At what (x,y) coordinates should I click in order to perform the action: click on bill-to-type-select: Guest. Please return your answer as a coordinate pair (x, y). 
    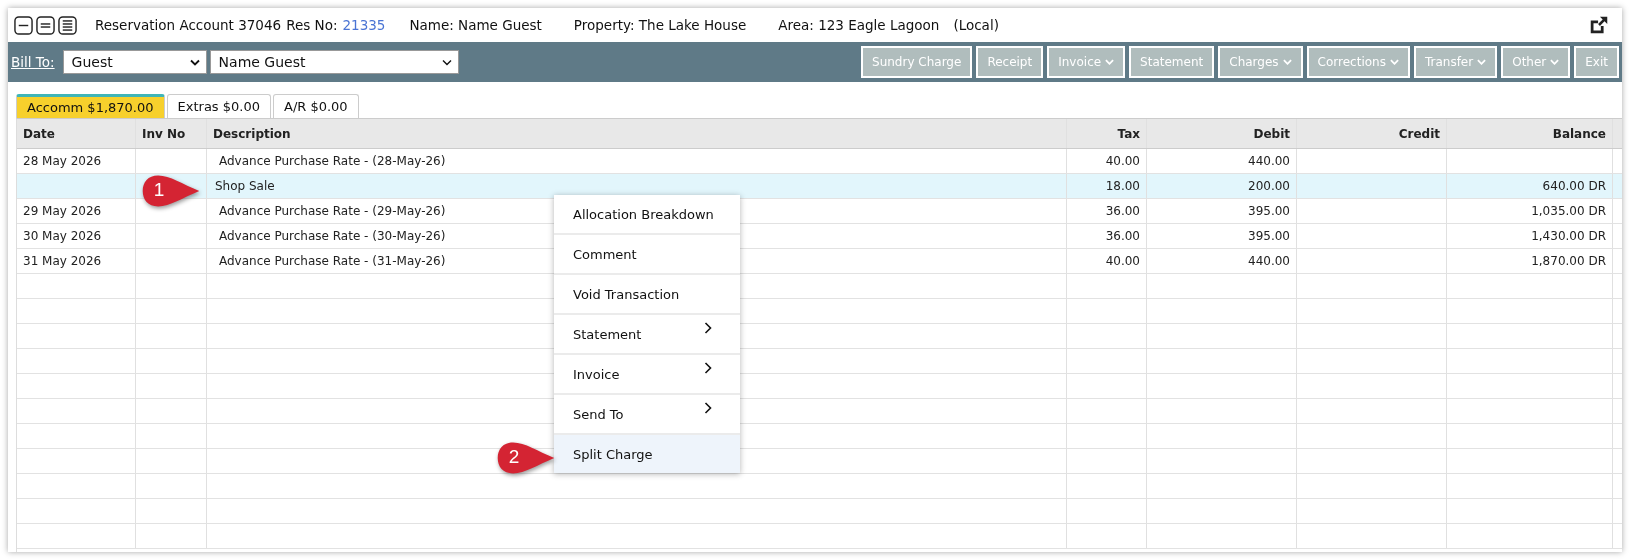
    Looking at the image, I should click on (134, 62).